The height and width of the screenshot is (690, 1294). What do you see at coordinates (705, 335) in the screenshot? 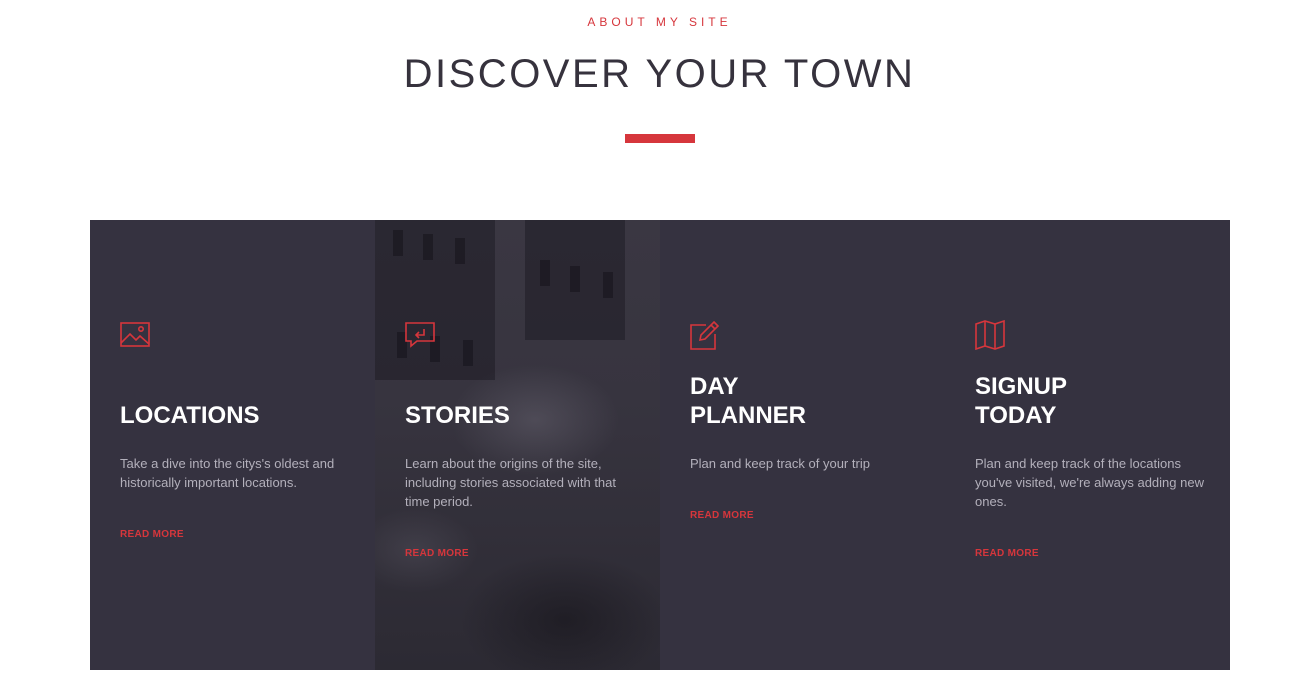
I see `edit-icon` at bounding box center [705, 335].